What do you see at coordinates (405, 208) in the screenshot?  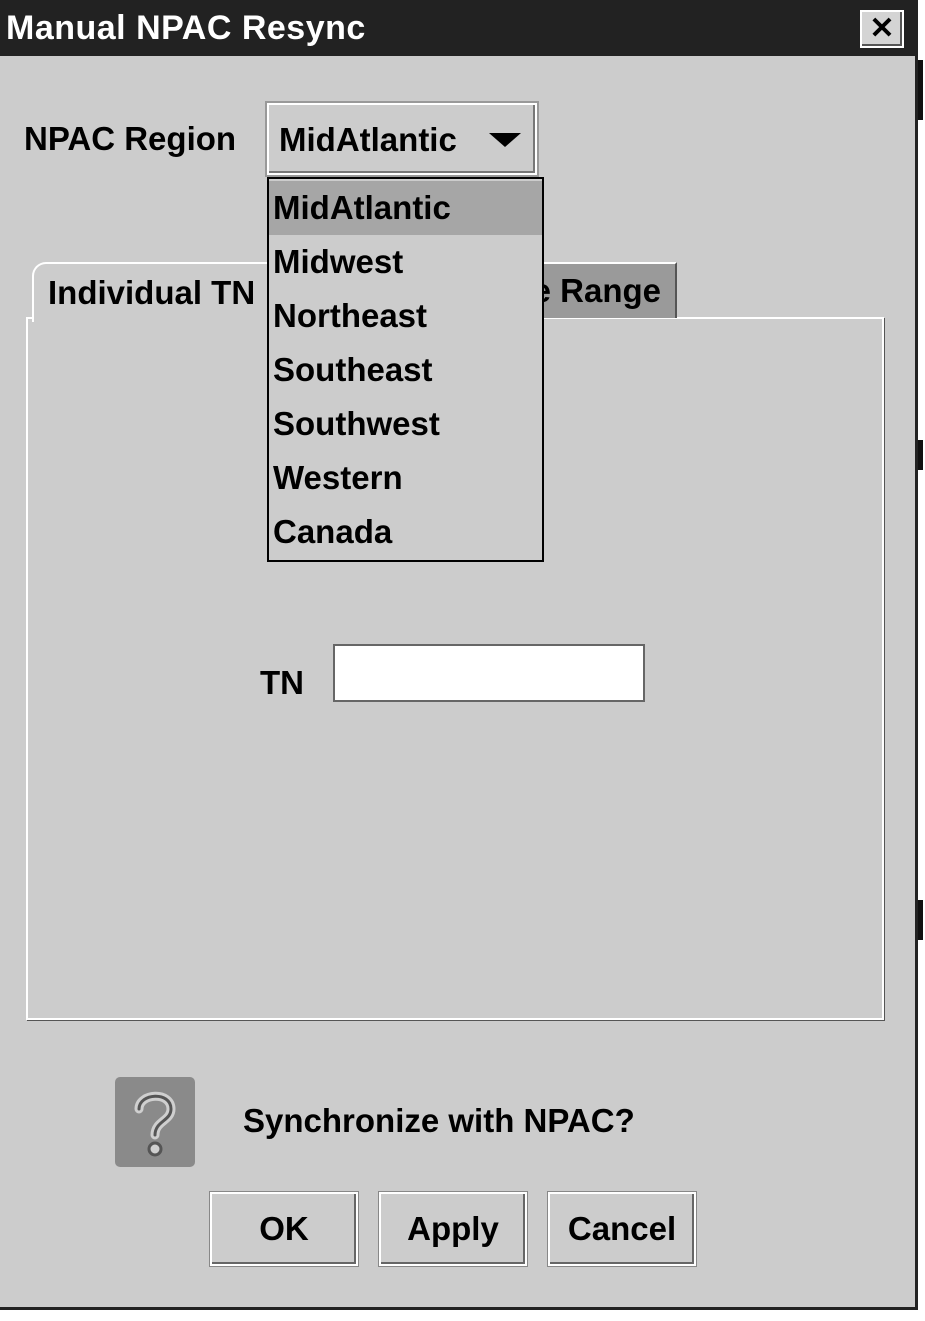 I see `region-option-midatlantic: MidAtlantic` at bounding box center [405, 208].